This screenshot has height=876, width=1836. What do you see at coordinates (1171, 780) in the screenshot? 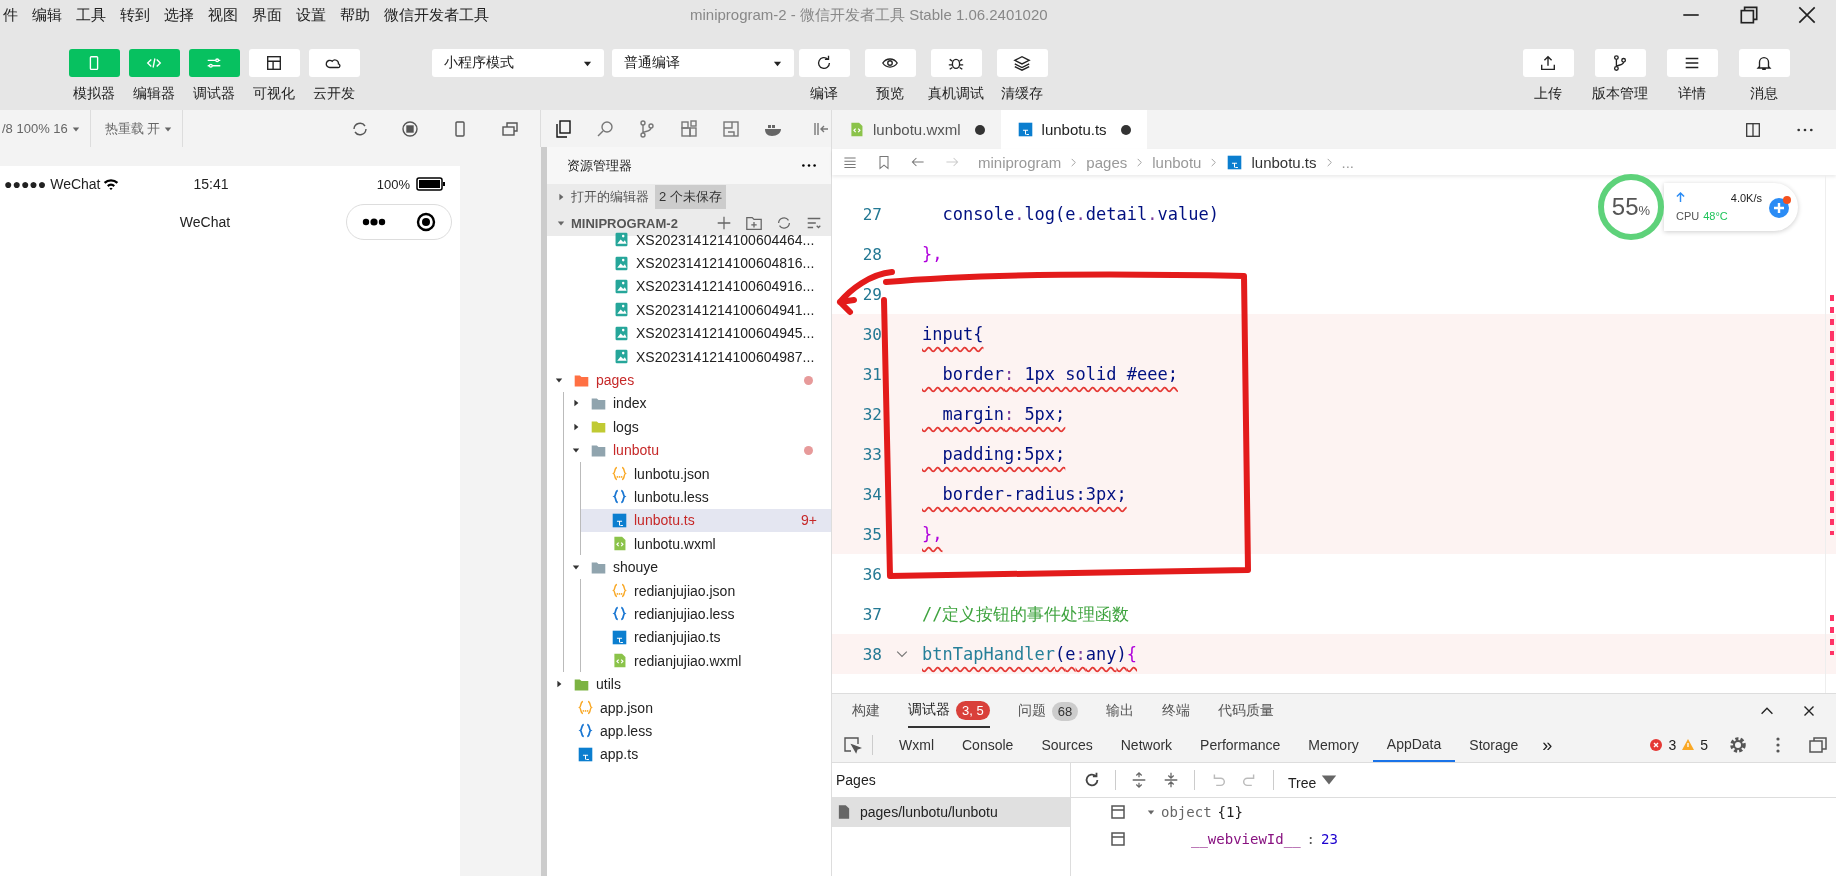
I see `collapse-icon` at bounding box center [1171, 780].